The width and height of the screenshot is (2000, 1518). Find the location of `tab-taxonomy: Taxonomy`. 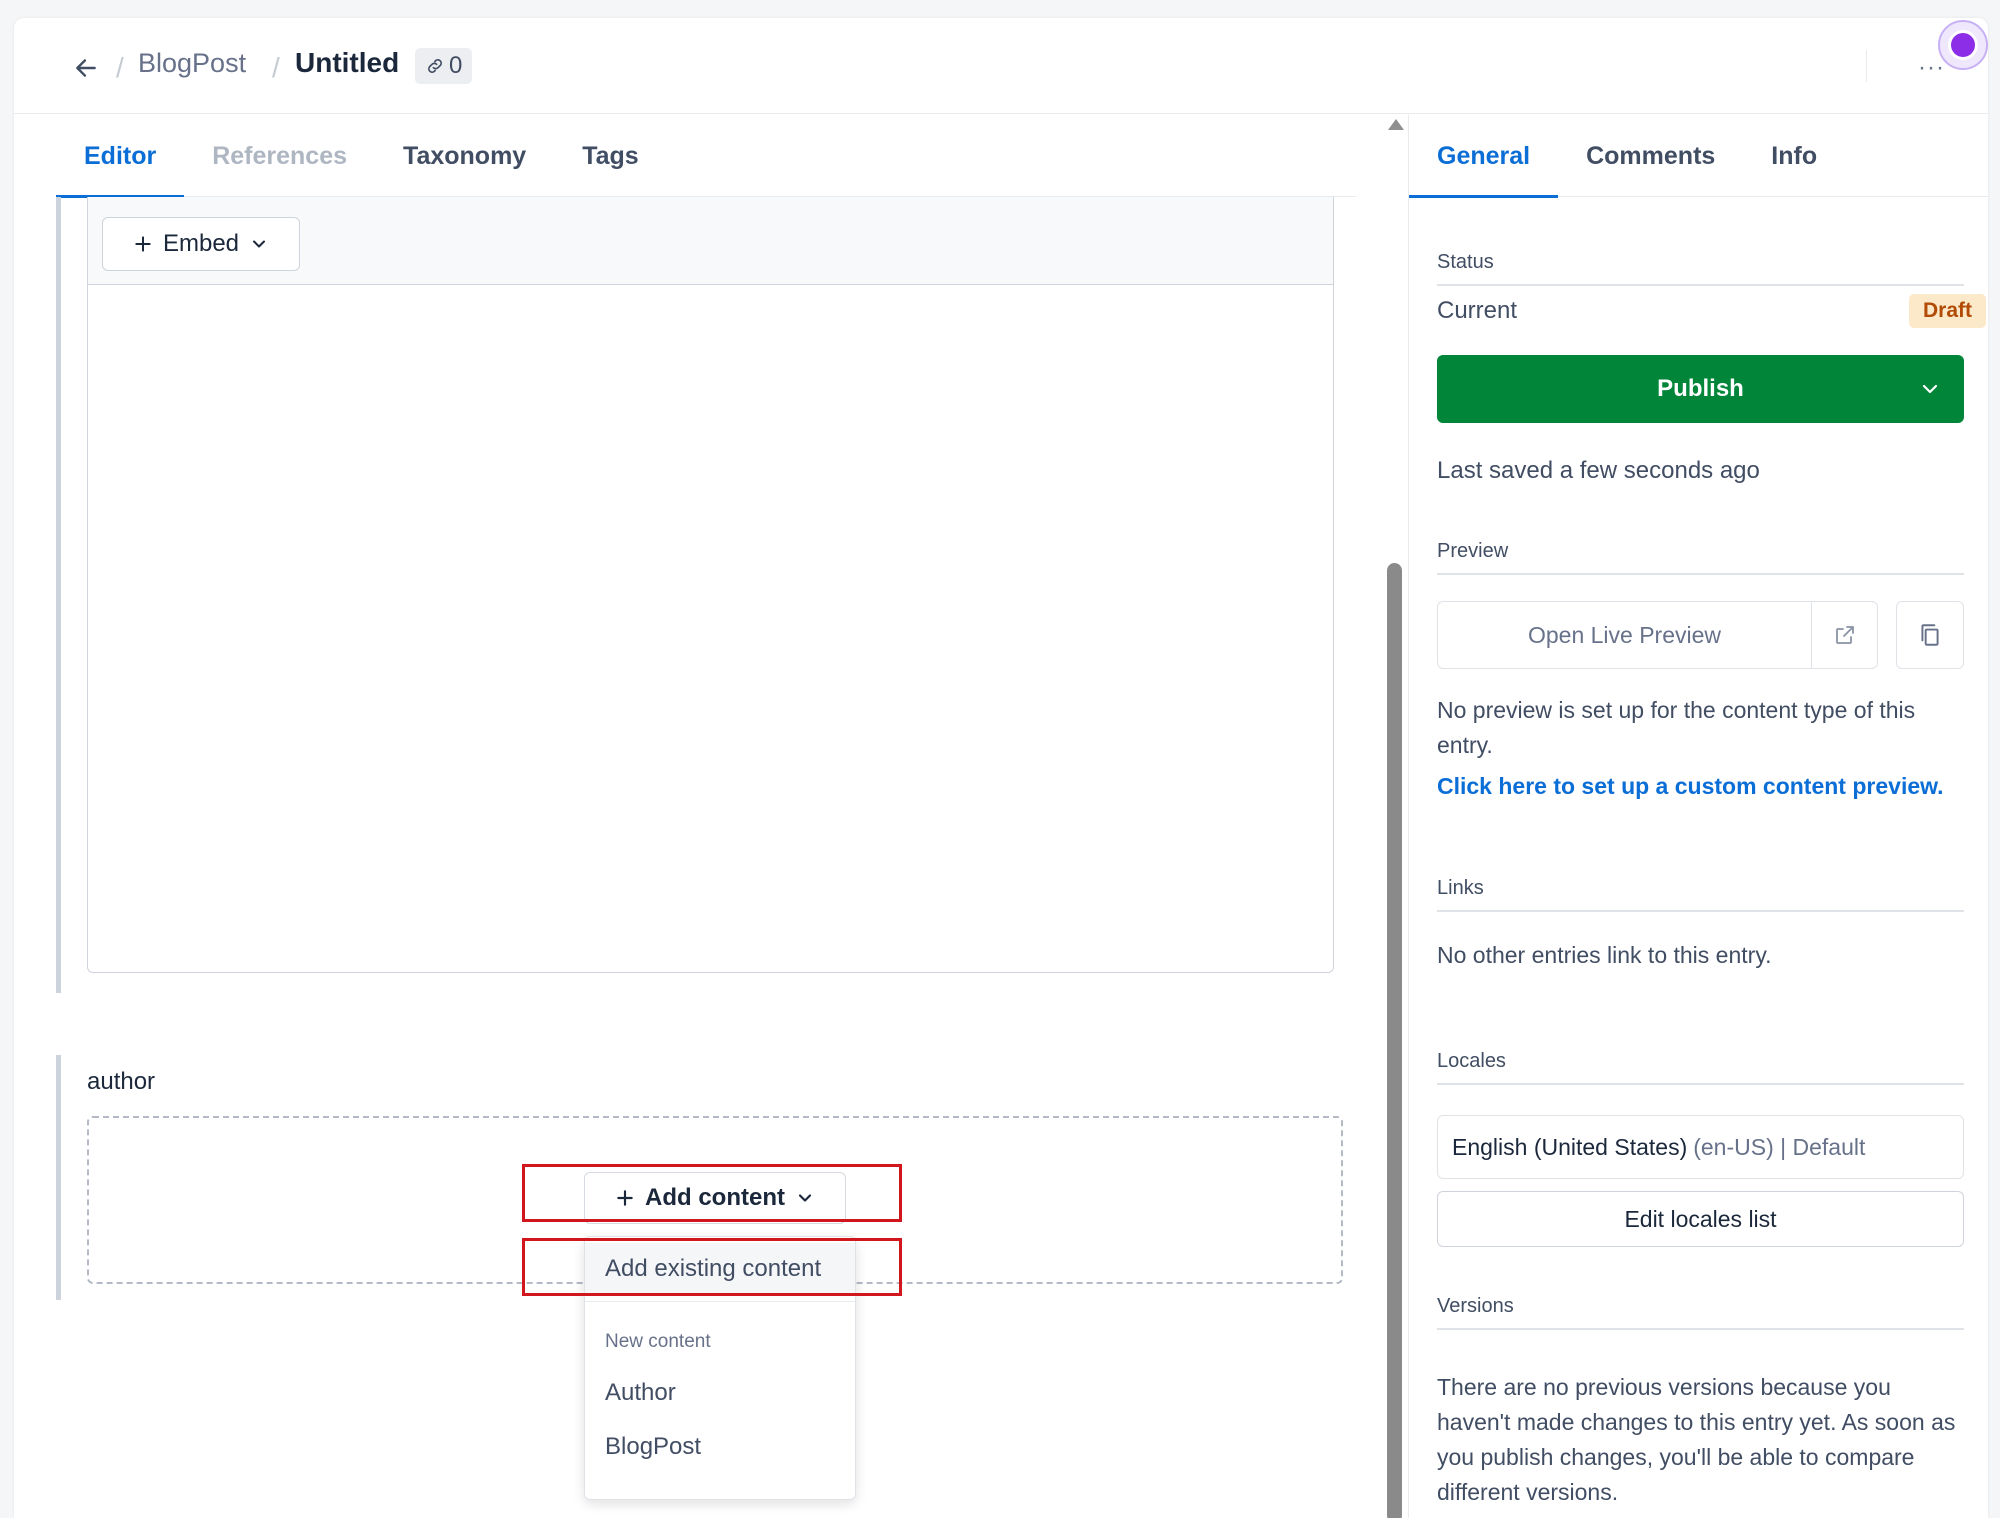

tab-taxonomy: Taxonomy is located at coordinates (464, 156).